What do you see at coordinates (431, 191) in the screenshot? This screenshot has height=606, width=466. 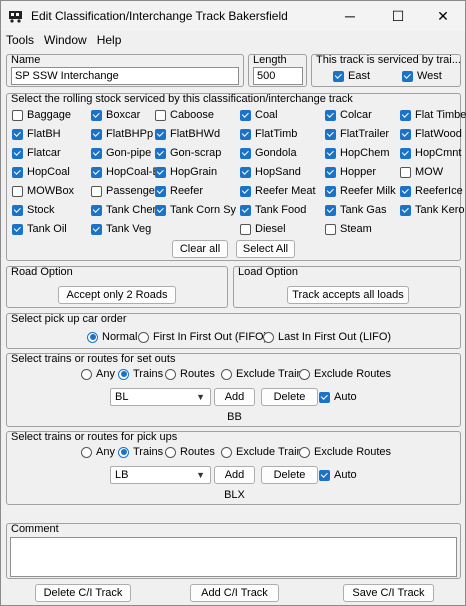 I see `rolling-stock-reeferice-checkbox: ReeferIce` at bounding box center [431, 191].